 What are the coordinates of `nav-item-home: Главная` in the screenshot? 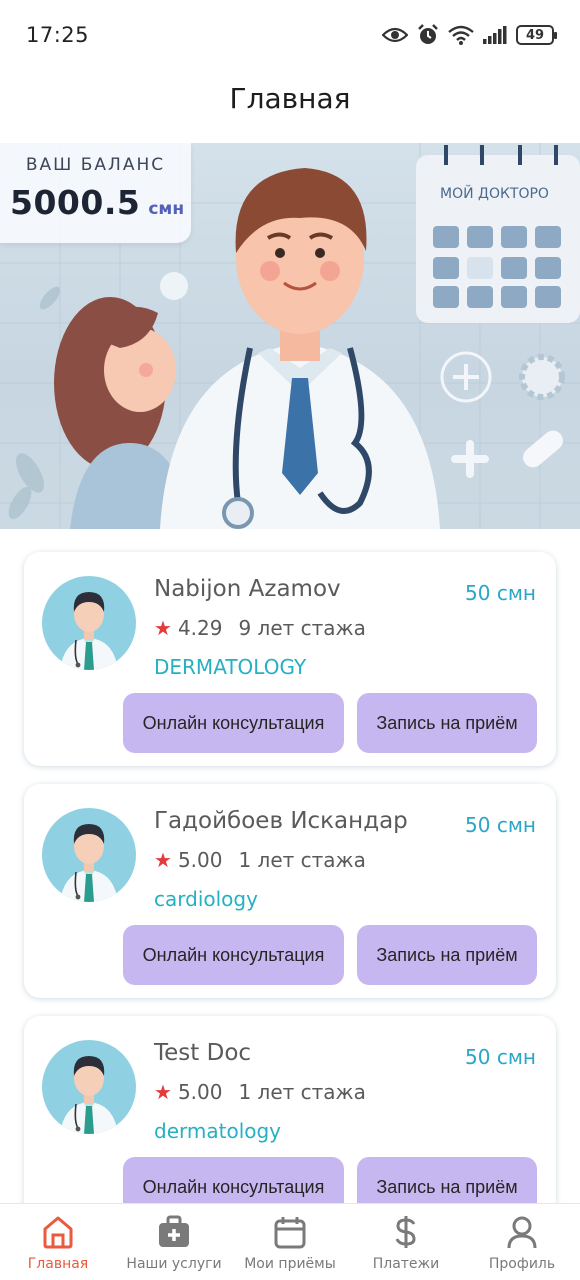 It's located at (58, 1242).